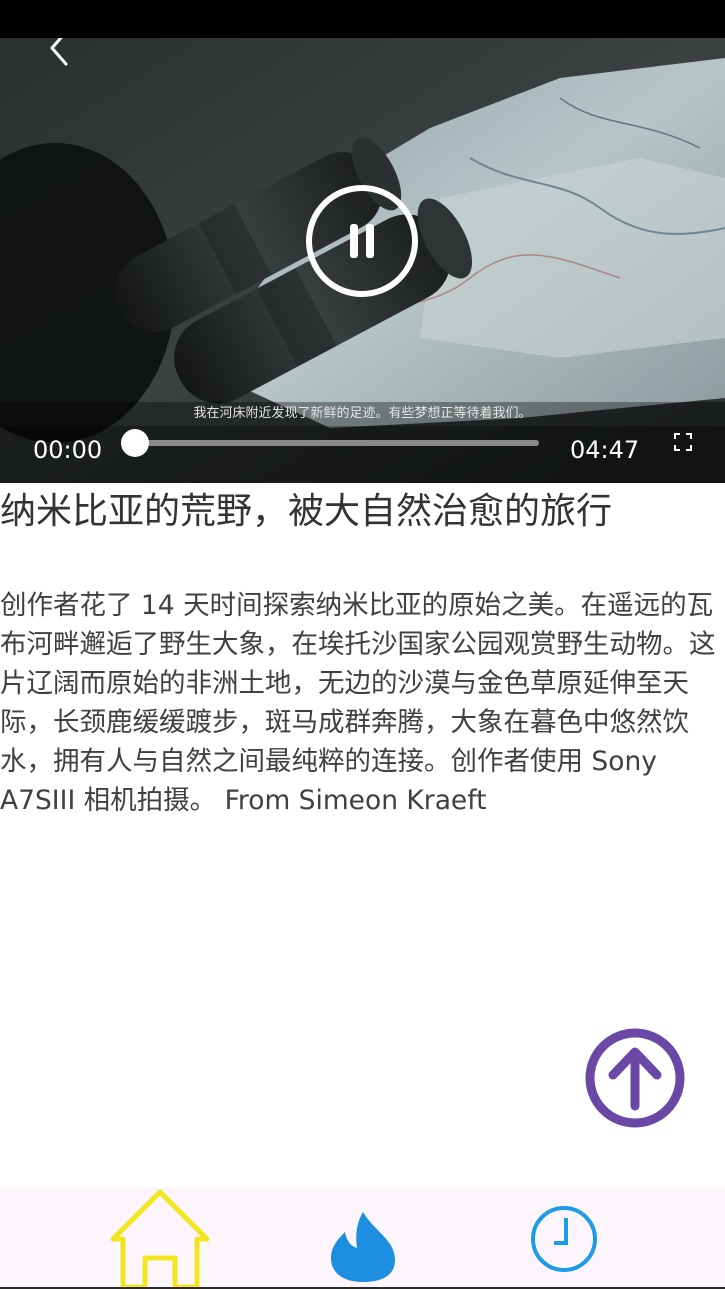 Image resolution: width=725 pixels, height=1289 pixels. I want to click on status-bar, so click(362, 19).